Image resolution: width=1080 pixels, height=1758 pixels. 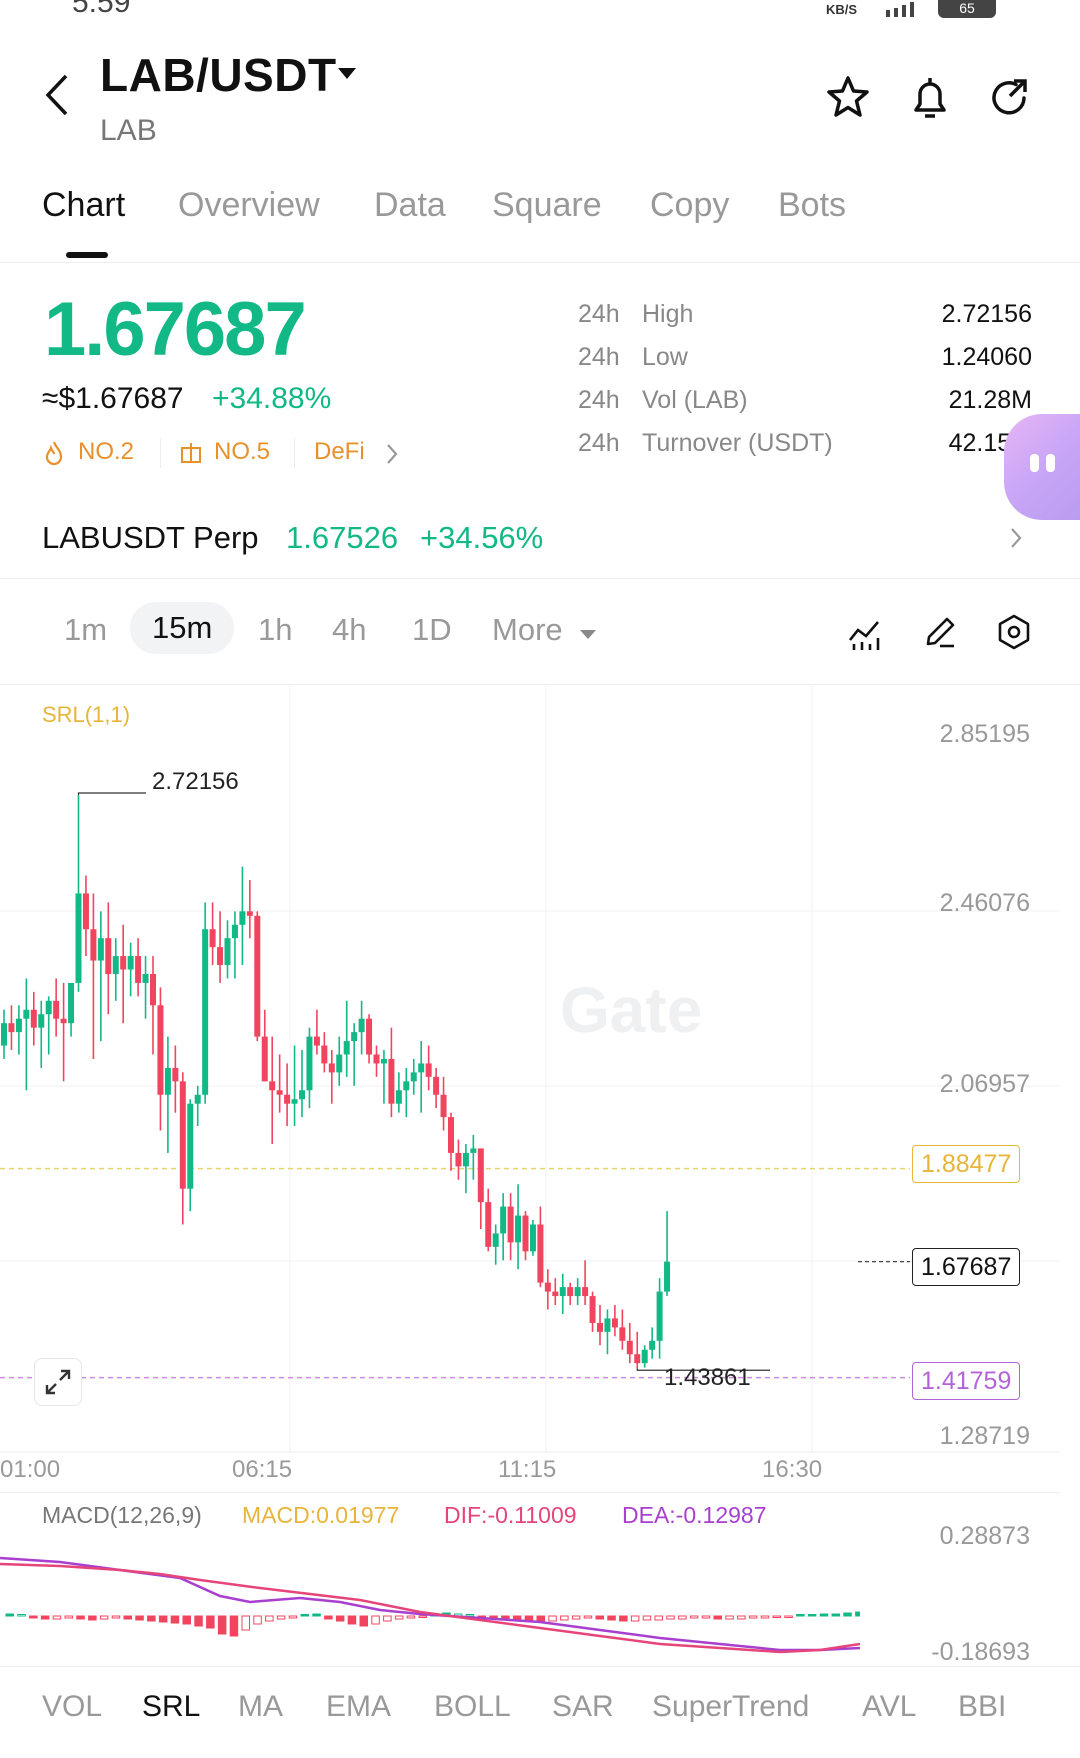 What do you see at coordinates (889, 1707) in the screenshot?
I see `indicator-avl: AVL` at bounding box center [889, 1707].